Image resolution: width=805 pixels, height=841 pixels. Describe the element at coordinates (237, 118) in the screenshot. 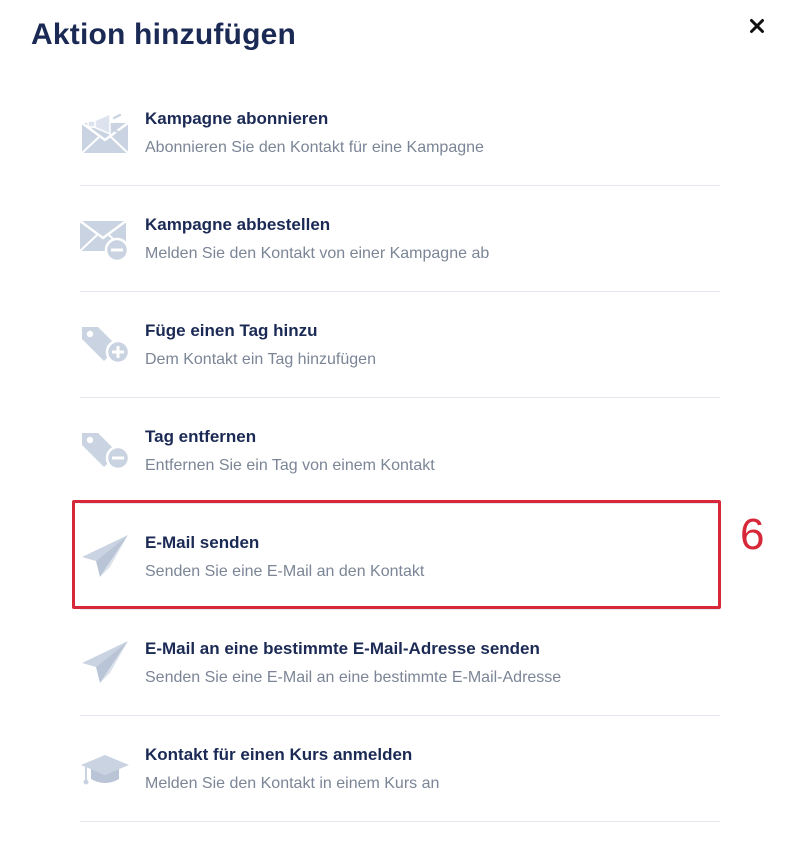

I see `action-title: Kampagne abonnieren` at that location.